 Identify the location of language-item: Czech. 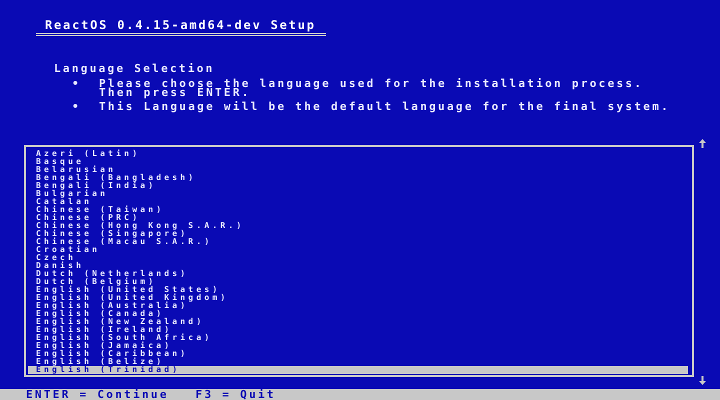
(358, 258).